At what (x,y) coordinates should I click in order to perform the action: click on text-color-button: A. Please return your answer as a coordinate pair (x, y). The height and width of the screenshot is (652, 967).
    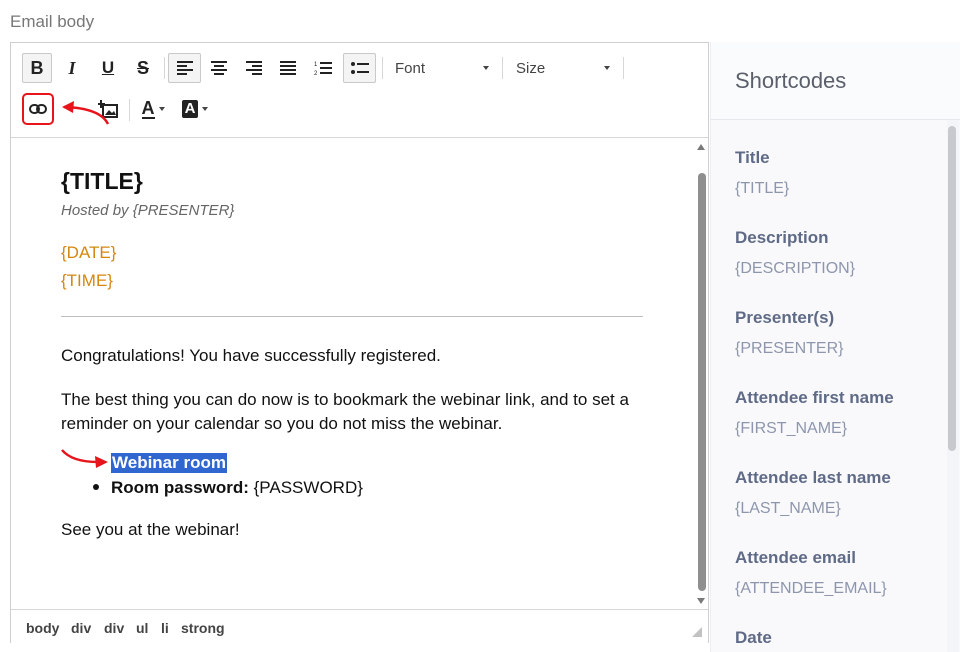
    Looking at the image, I should click on (153, 109).